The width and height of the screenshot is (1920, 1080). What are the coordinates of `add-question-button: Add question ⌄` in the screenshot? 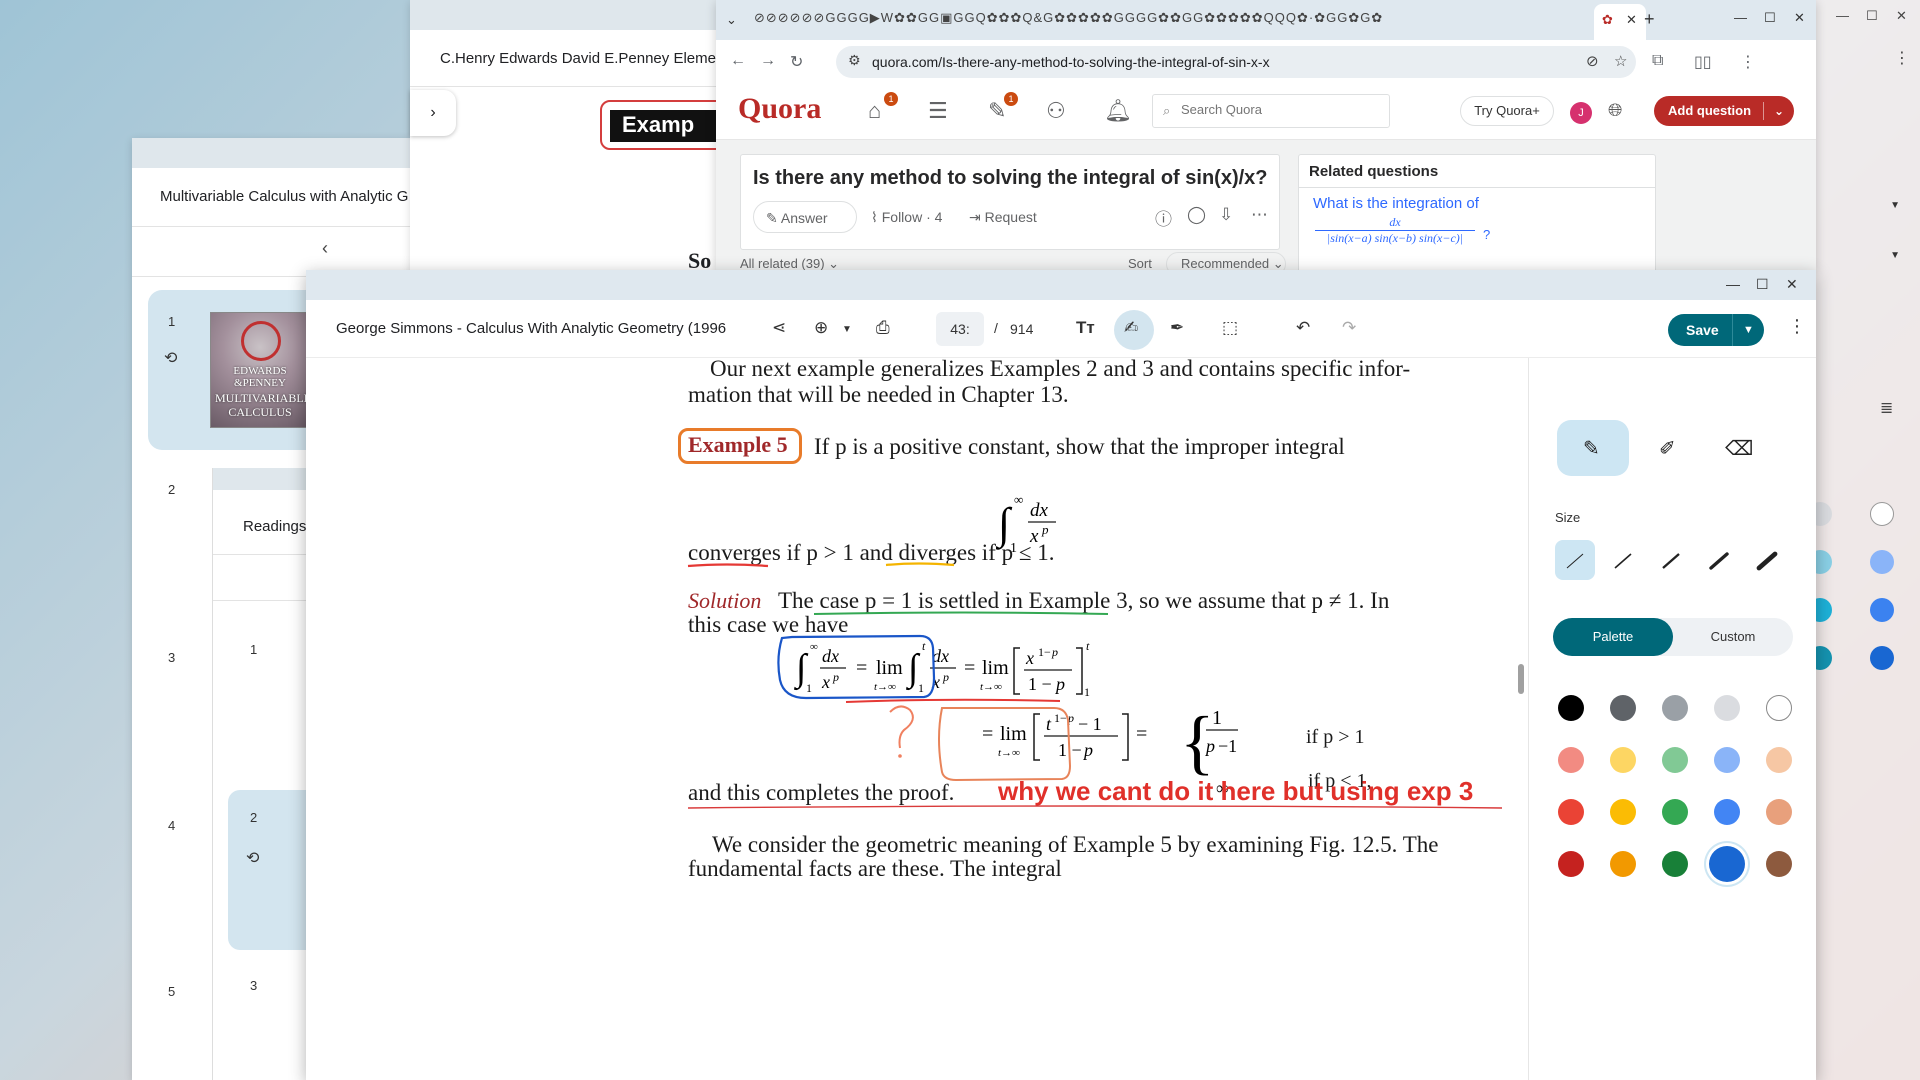 It's located at (1724, 111).